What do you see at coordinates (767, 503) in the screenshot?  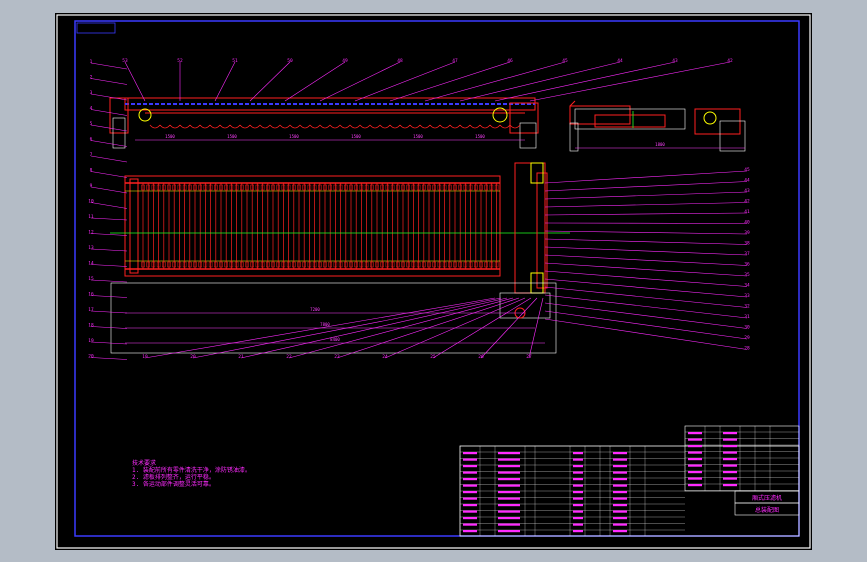 I see `title-block: 厢式压滤机 总装配图` at bounding box center [767, 503].